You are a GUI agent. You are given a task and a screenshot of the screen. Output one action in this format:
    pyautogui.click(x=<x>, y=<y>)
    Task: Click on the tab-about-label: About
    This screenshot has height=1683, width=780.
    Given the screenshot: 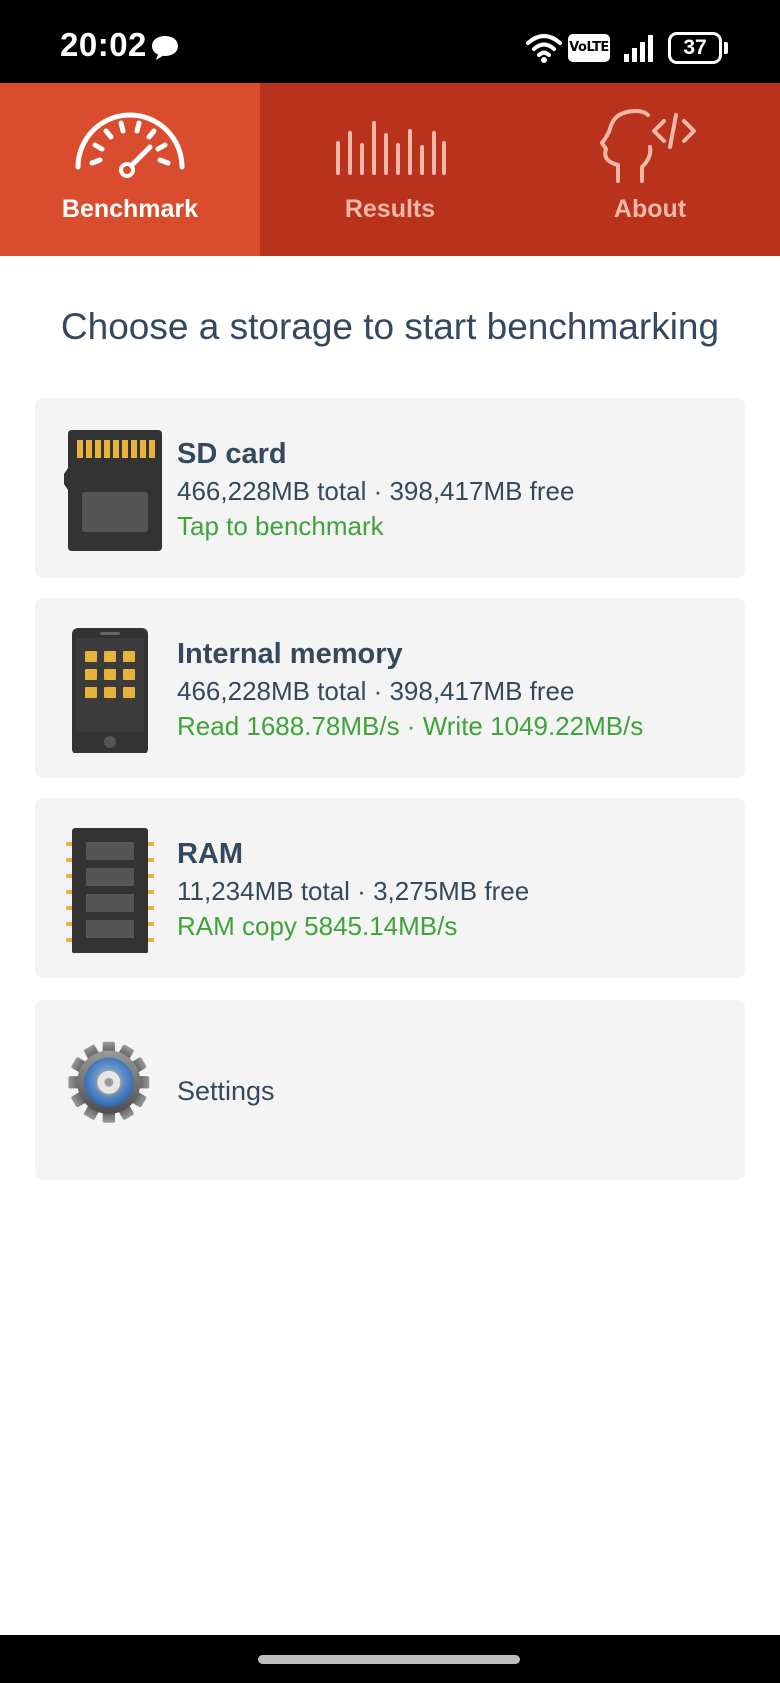 What is the action you would take?
    pyautogui.click(x=650, y=209)
    